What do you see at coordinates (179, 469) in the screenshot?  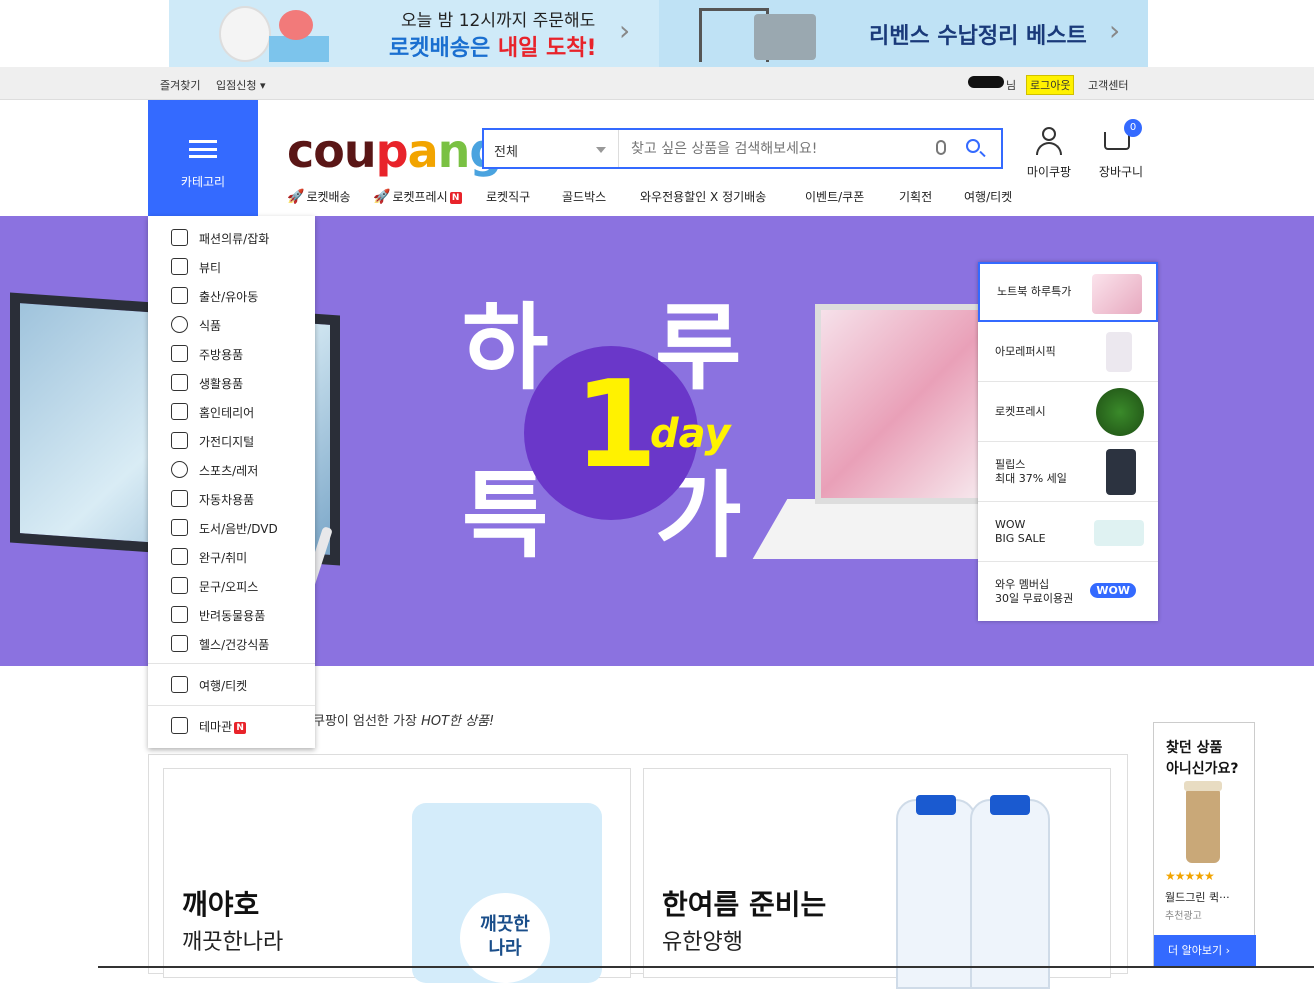 I see `ball-icon` at bounding box center [179, 469].